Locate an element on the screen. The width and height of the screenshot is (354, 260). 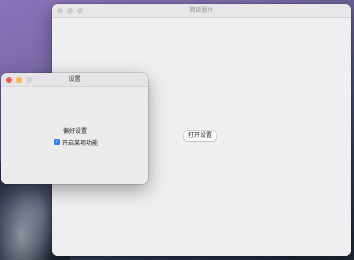
feature-checkbox-label: 开启某项功能 is located at coordinates (80, 142).